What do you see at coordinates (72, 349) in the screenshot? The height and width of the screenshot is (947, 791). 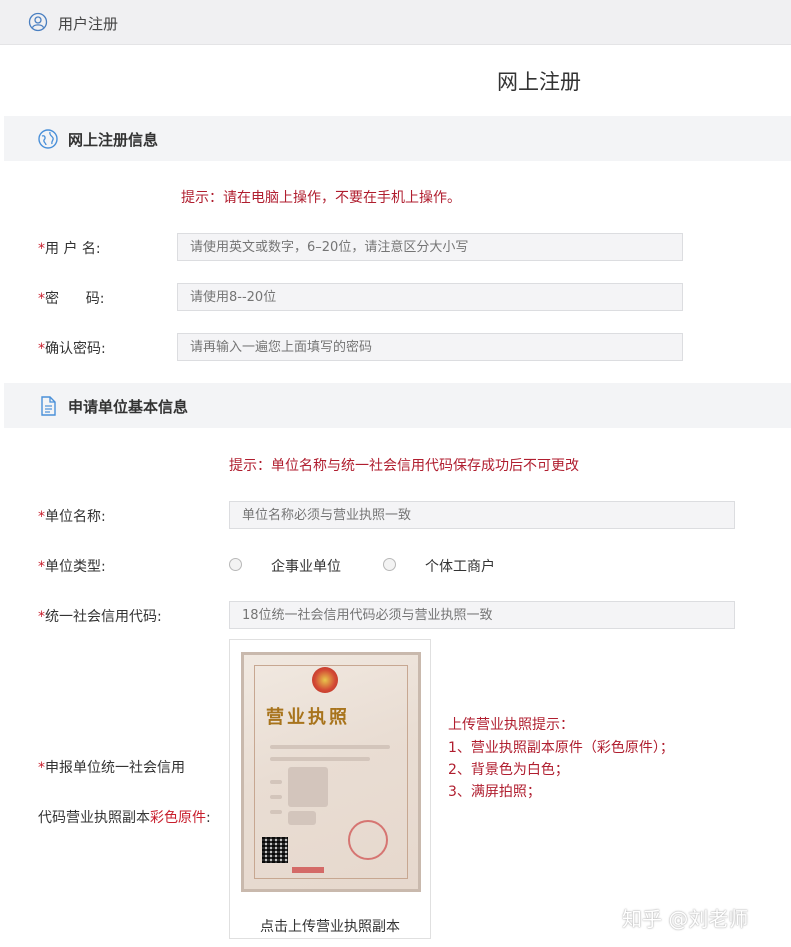 I see `confirm-password-label: *确认密码:` at bounding box center [72, 349].